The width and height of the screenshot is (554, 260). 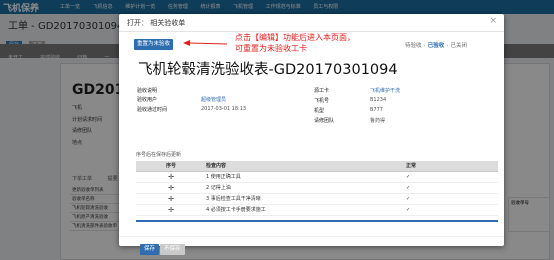 I want to click on sequence-hint: 序号后在保存后更新, so click(x=159, y=155).